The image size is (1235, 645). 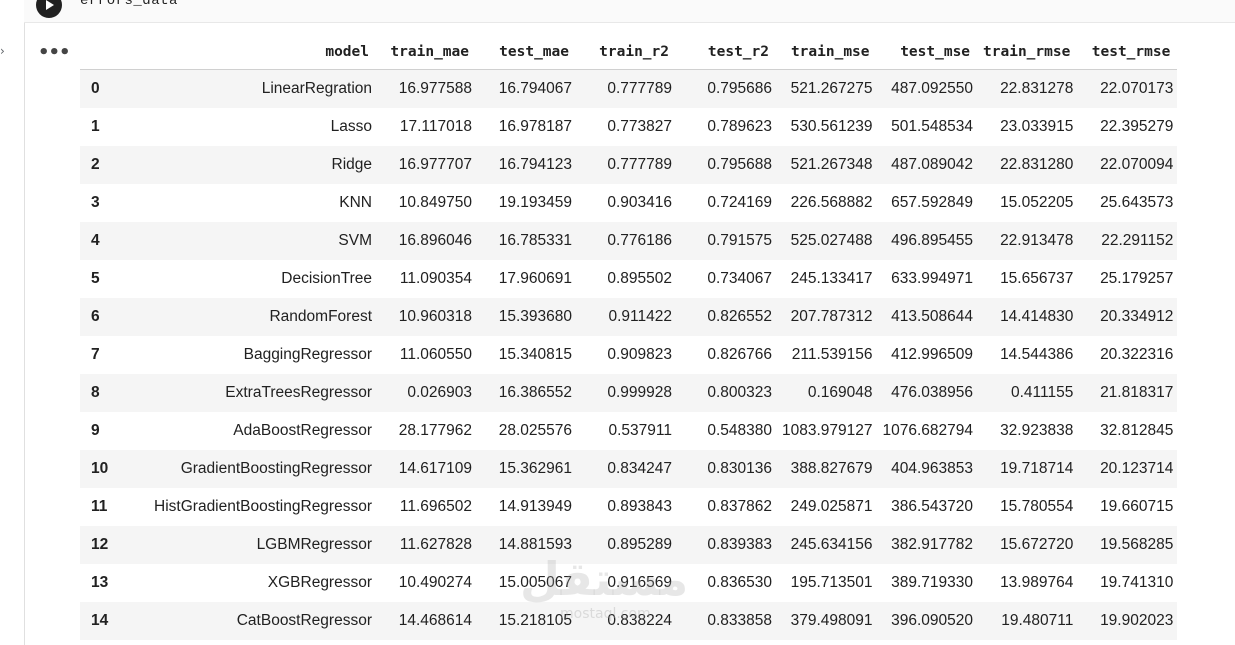 I want to click on value-cell-test-mse: 396.090520, so click(x=927, y=621).